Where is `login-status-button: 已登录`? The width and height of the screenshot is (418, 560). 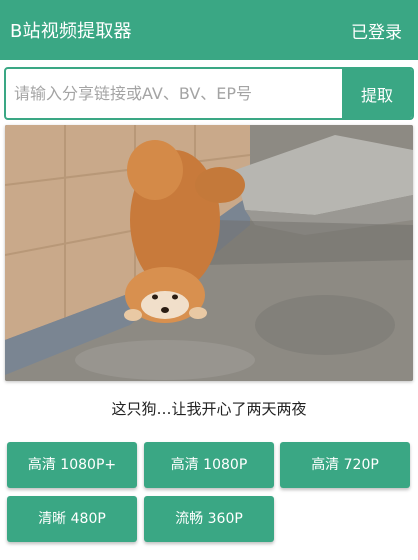
login-status-button: 已登录 is located at coordinates (376, 30).